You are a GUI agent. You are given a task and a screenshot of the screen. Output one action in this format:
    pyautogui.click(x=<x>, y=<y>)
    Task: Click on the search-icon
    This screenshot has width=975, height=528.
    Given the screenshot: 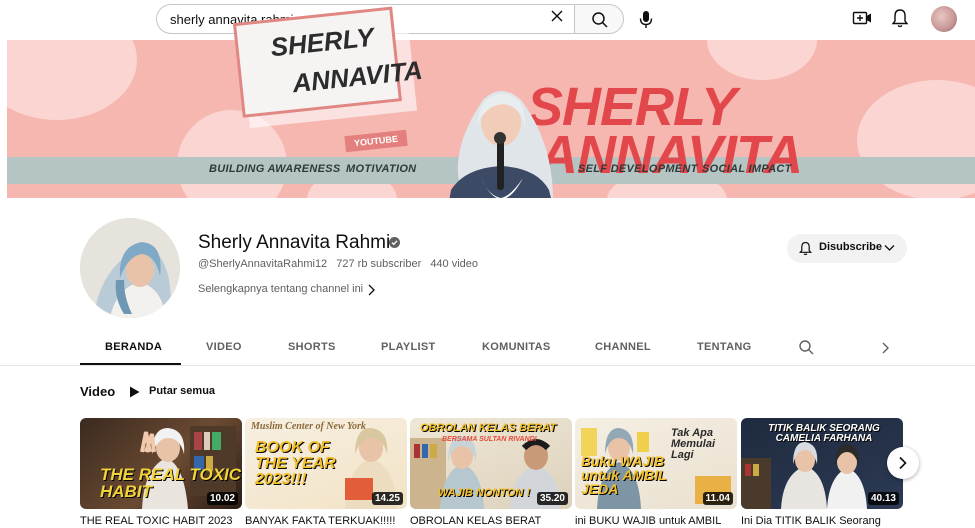 What is the action you would take?
    pyautogui.click(x=600, y=20)
    